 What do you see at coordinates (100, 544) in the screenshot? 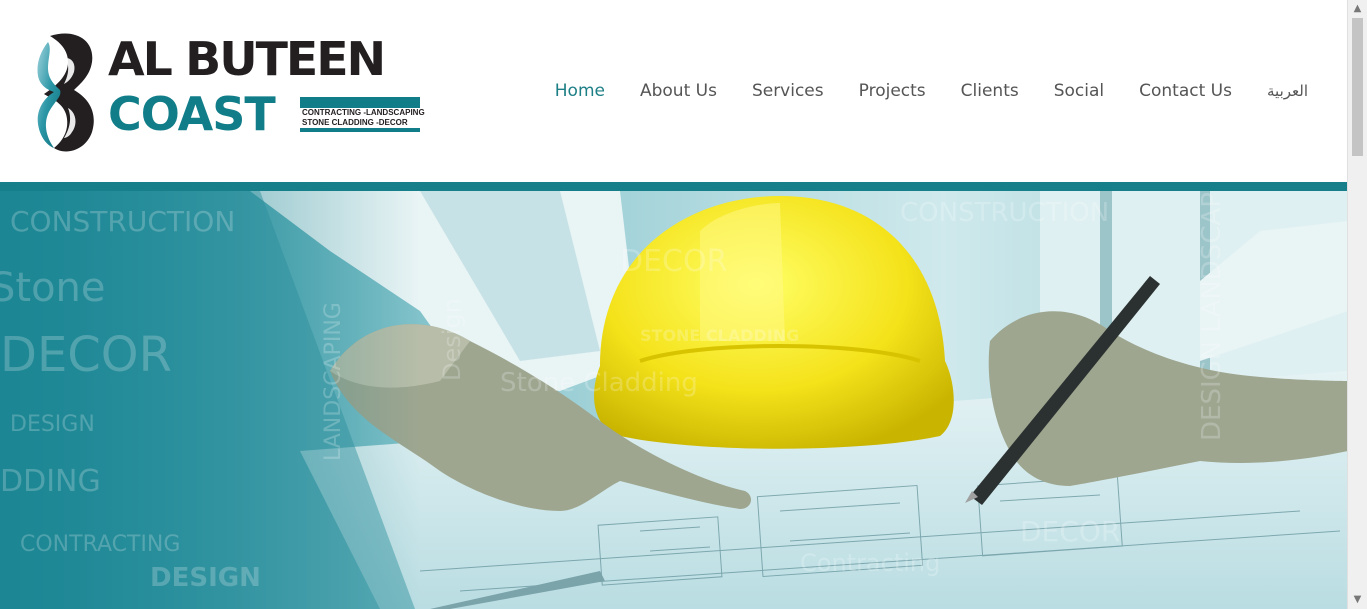
I see `svg-text: CONTRACTING` at bounding box center [100, 544].